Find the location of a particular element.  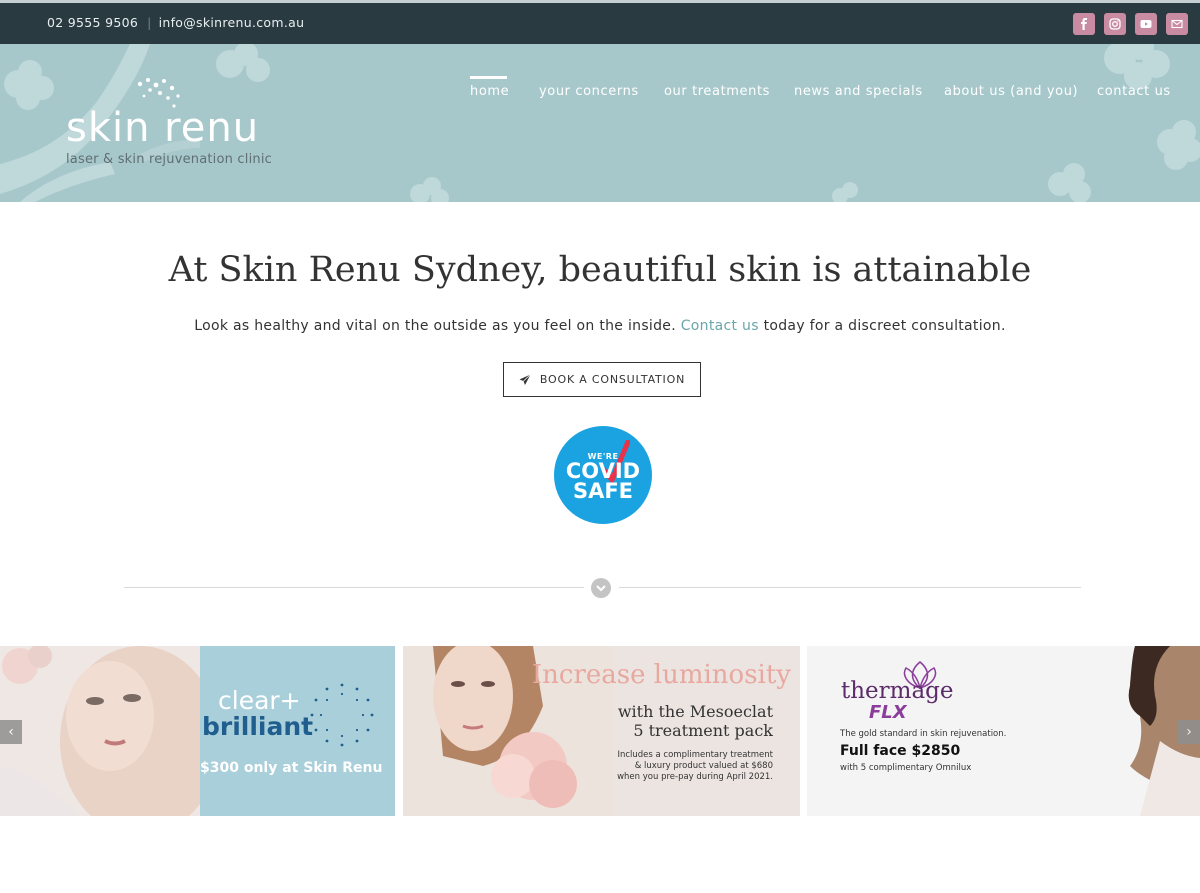

nav-item-our-treatments: our treatments is located at coordinates (717, 91).